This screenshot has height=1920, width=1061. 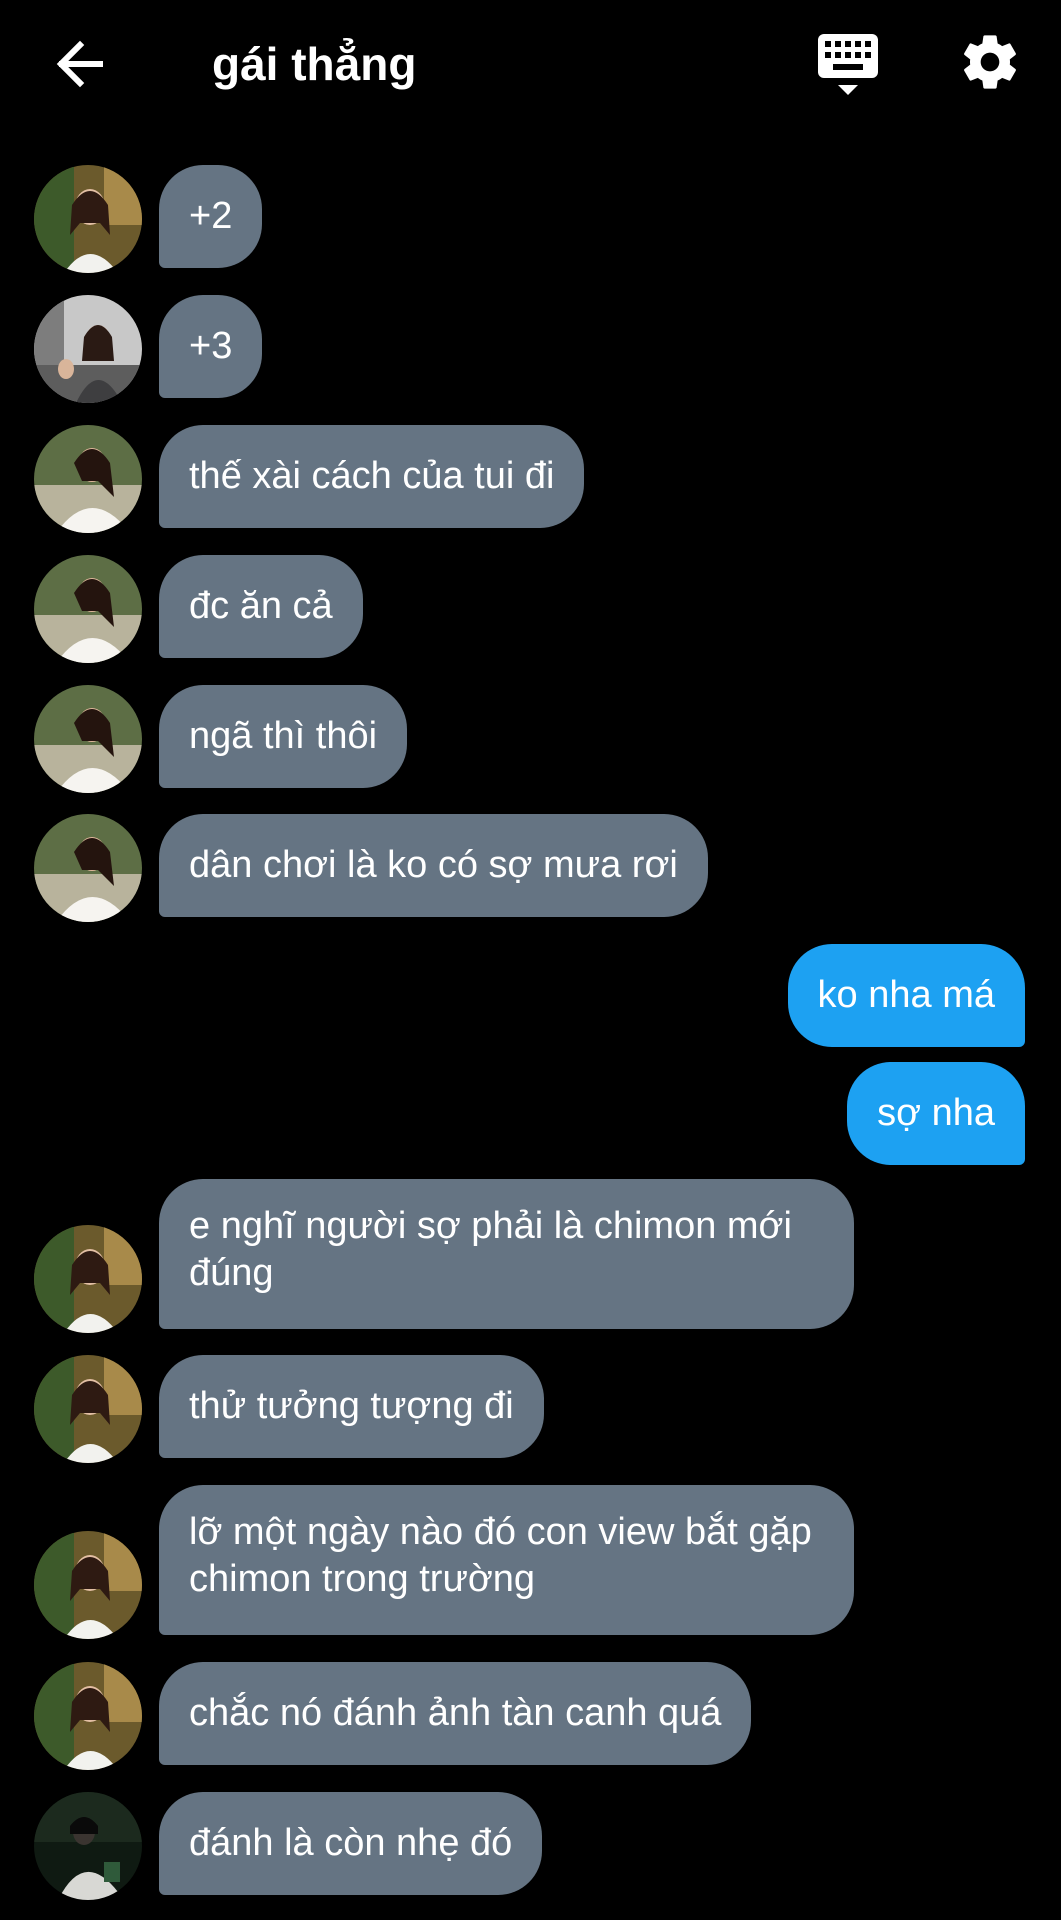 What do you see at coordinates (211, 346) in the screenshot?
I see `message-bubble: +3` at bounding box center [211, 346].